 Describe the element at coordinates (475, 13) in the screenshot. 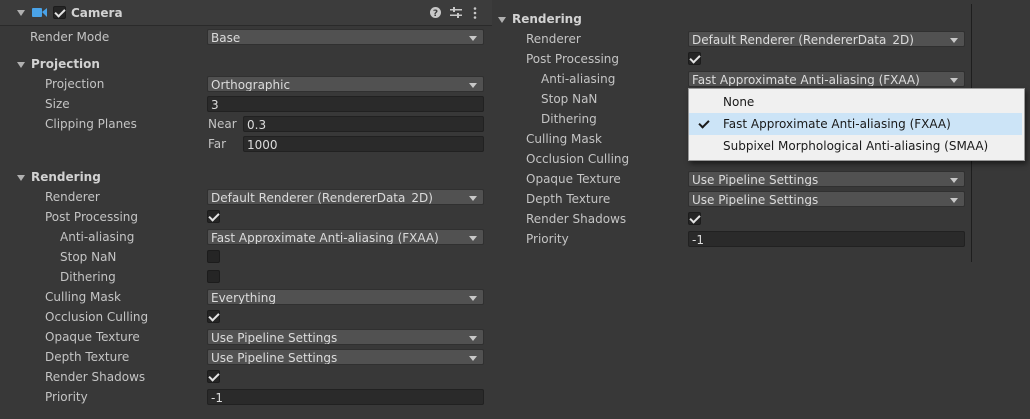

I see `kebab-menu-icon` at that location.